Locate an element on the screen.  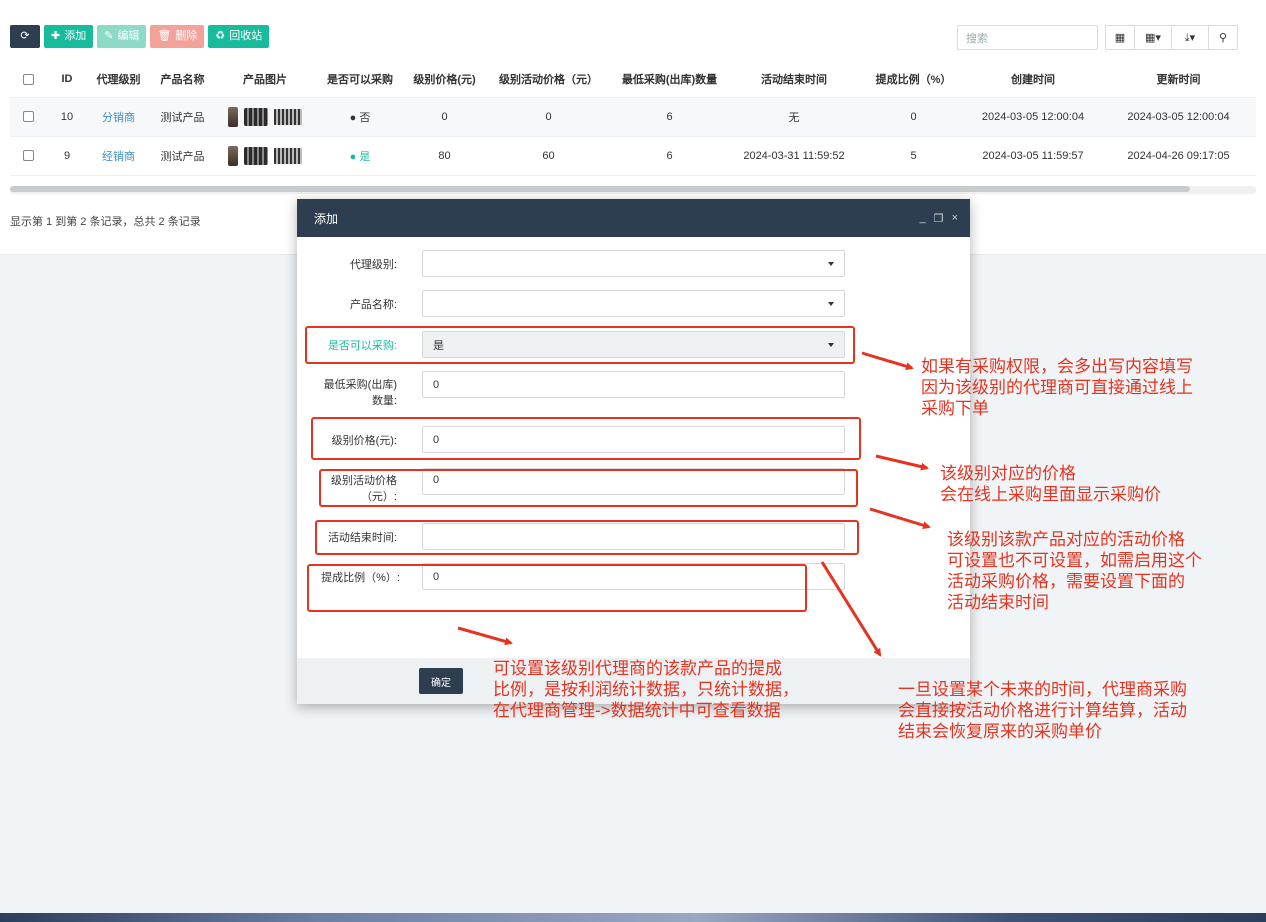
cell-id: 10 is located at coordinates (67, 117).